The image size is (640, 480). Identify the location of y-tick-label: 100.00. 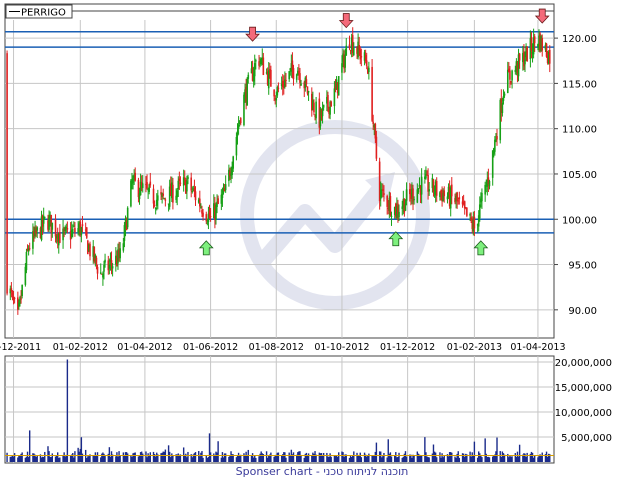
(579, 220).